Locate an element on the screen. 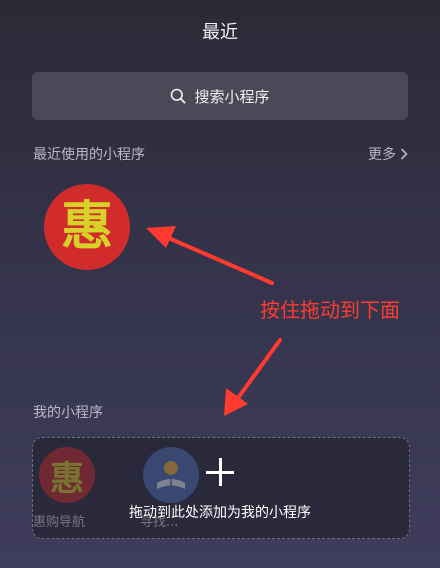 The width and height of the screenshot is (440, 568). drop-zone-text: 拖动到此处添加为我的小程序 is located at coordinates (220, 513).